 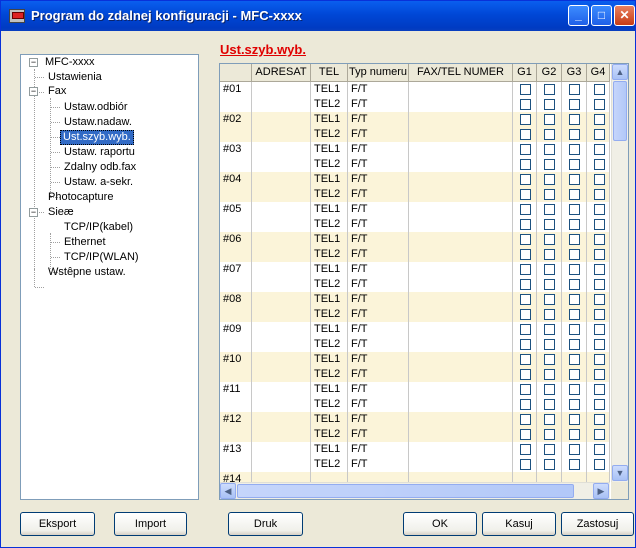 What do you see at coordinates (61, 212) in the screenshot?
I see `tree-item-siec: Sieæ` at bounding box center [61, 212].